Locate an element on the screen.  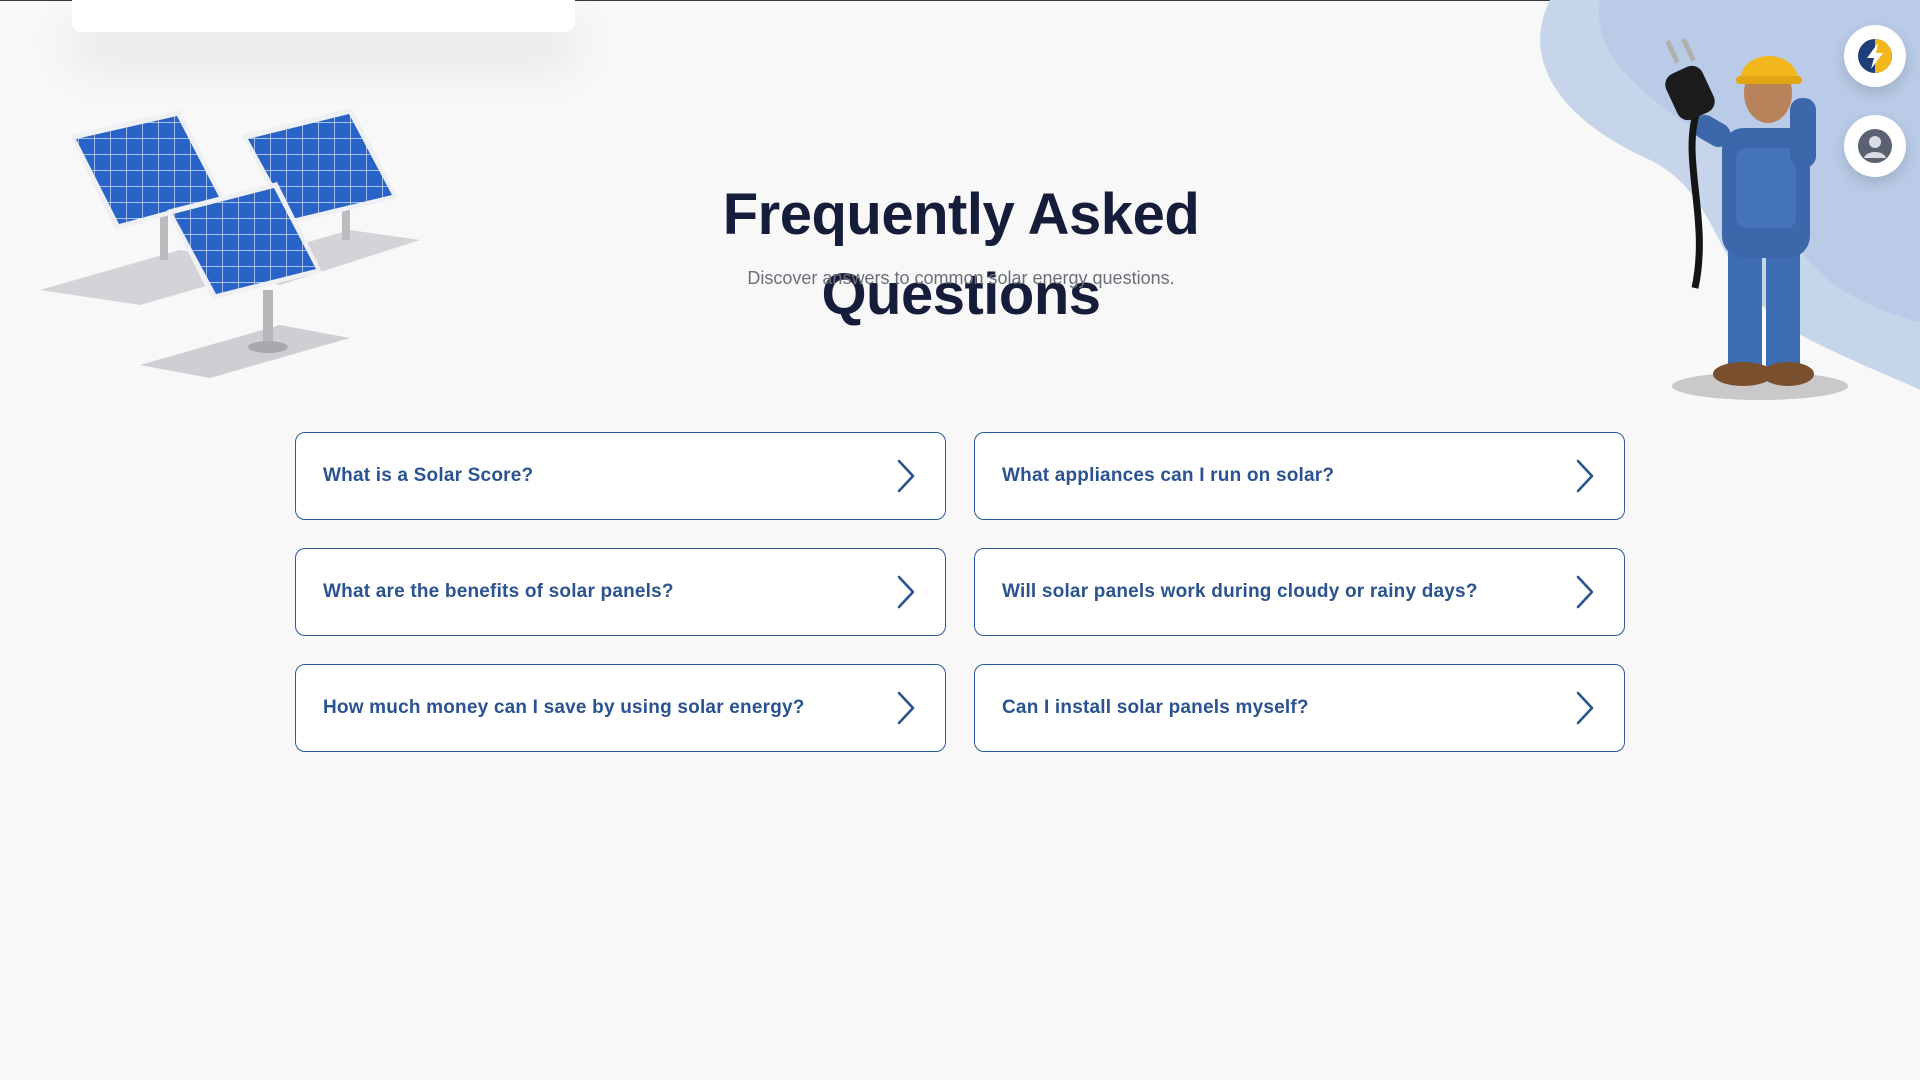
page-title: Frequently Asked Questions is located at coordinates (961, 254).